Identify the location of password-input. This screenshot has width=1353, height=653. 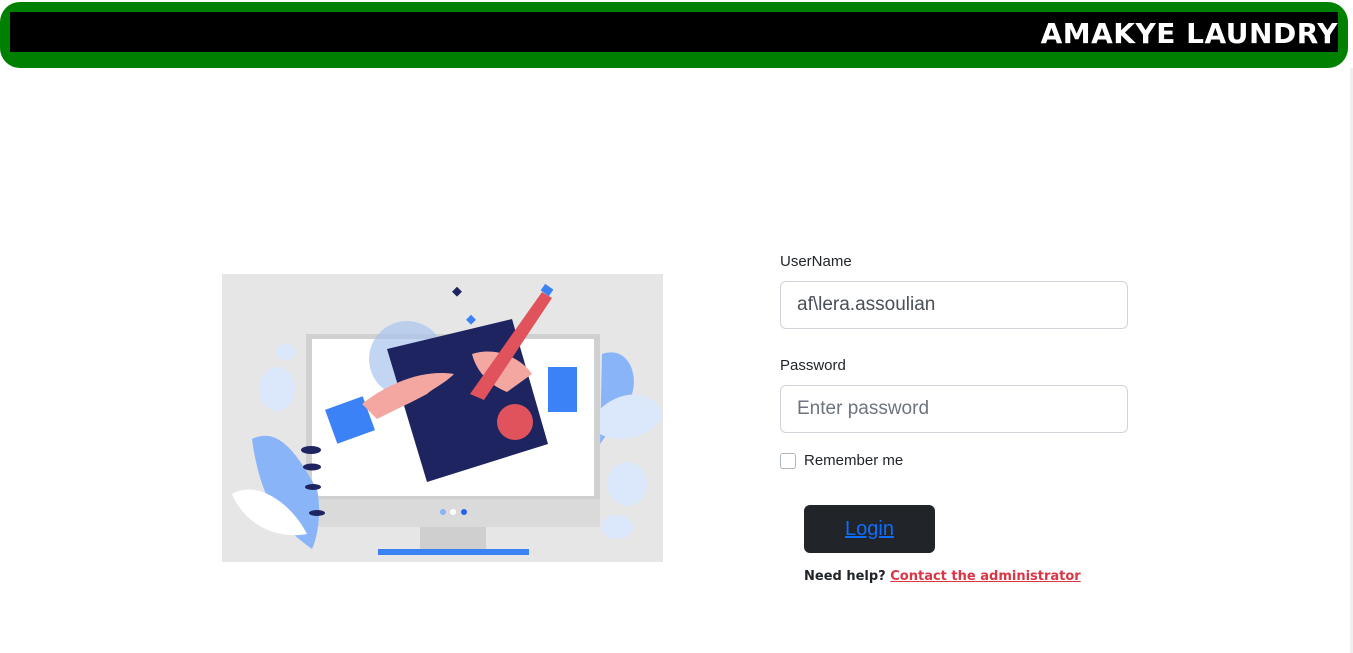
(954, 409).